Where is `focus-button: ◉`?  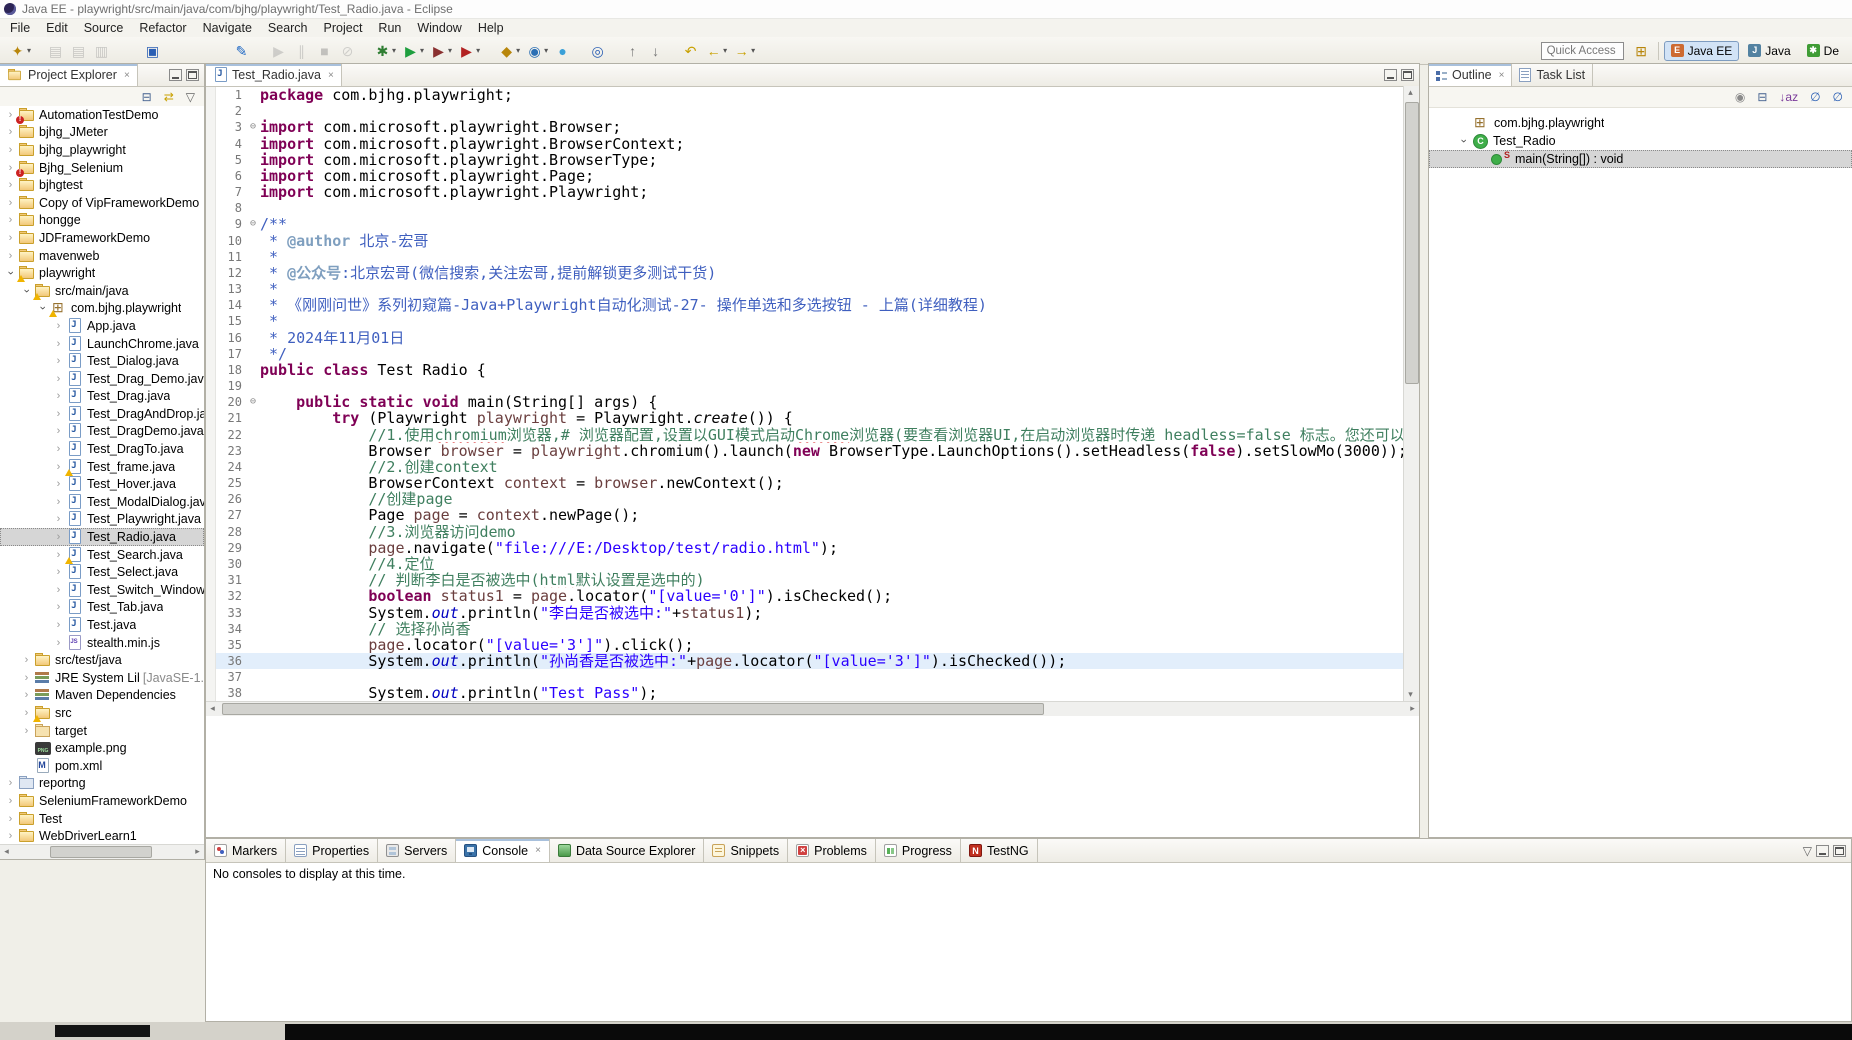 focus-button: ◉ is located at coordinates (1740, 97).